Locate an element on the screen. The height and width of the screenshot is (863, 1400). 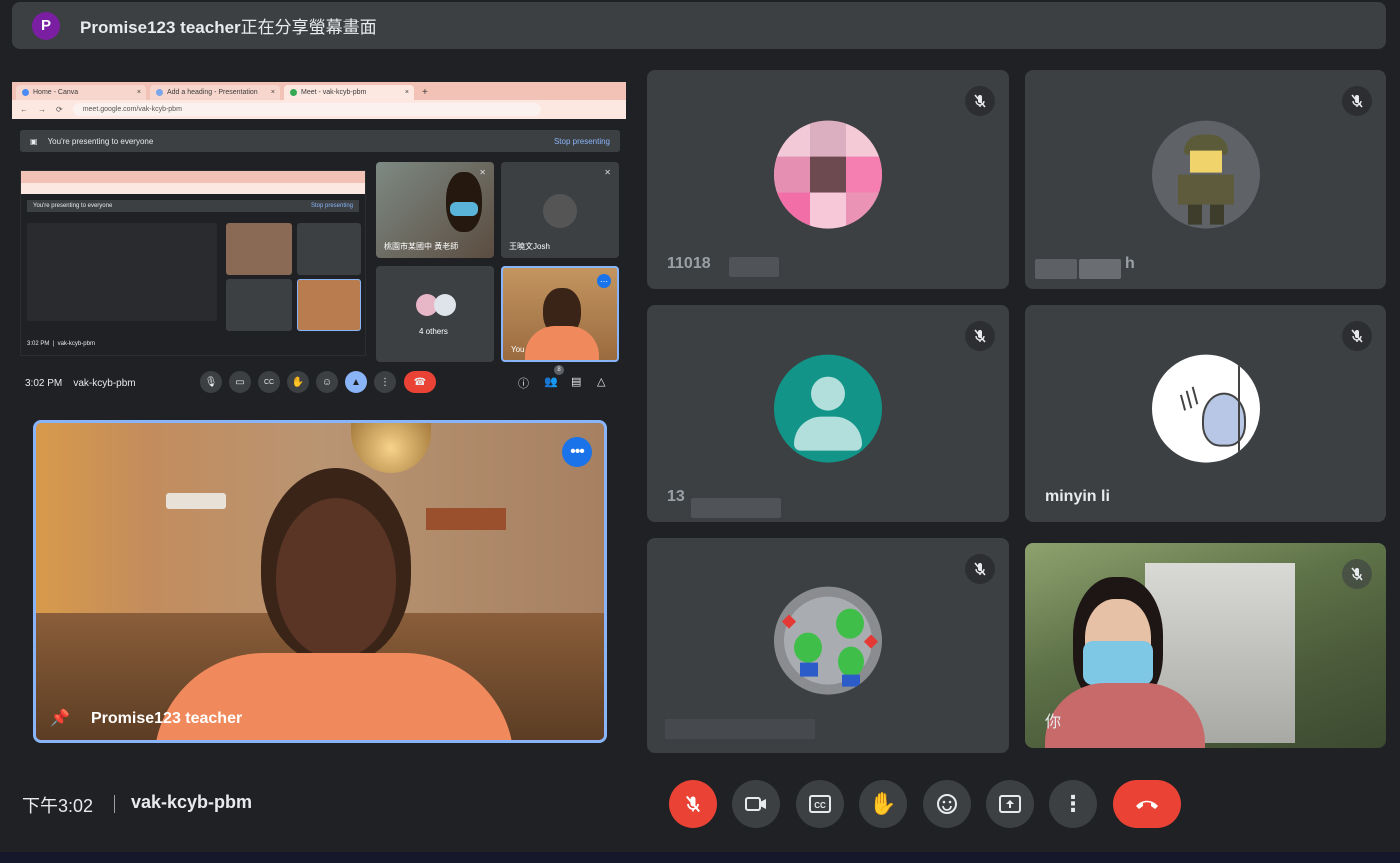
presenting-status: Promise123 teacher正在分享螢幕畫面 is located at coordinates (228, 25).